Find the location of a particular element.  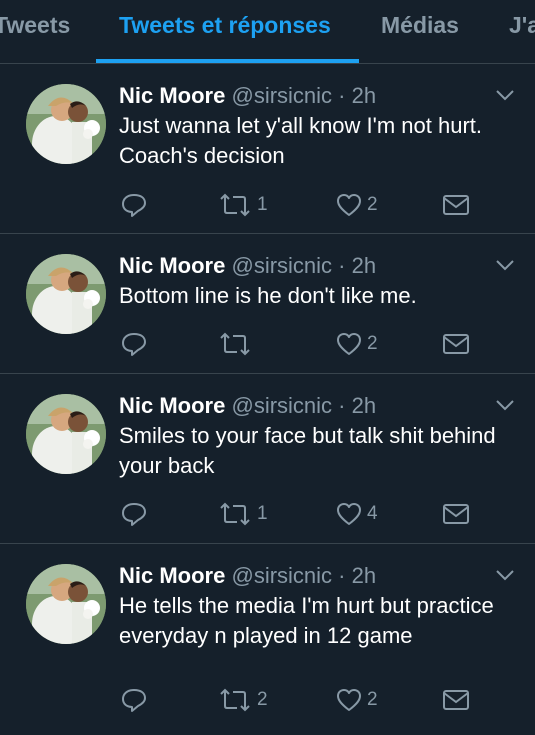

tweet-actions: 1 4 is located at coordinates (267, 514).